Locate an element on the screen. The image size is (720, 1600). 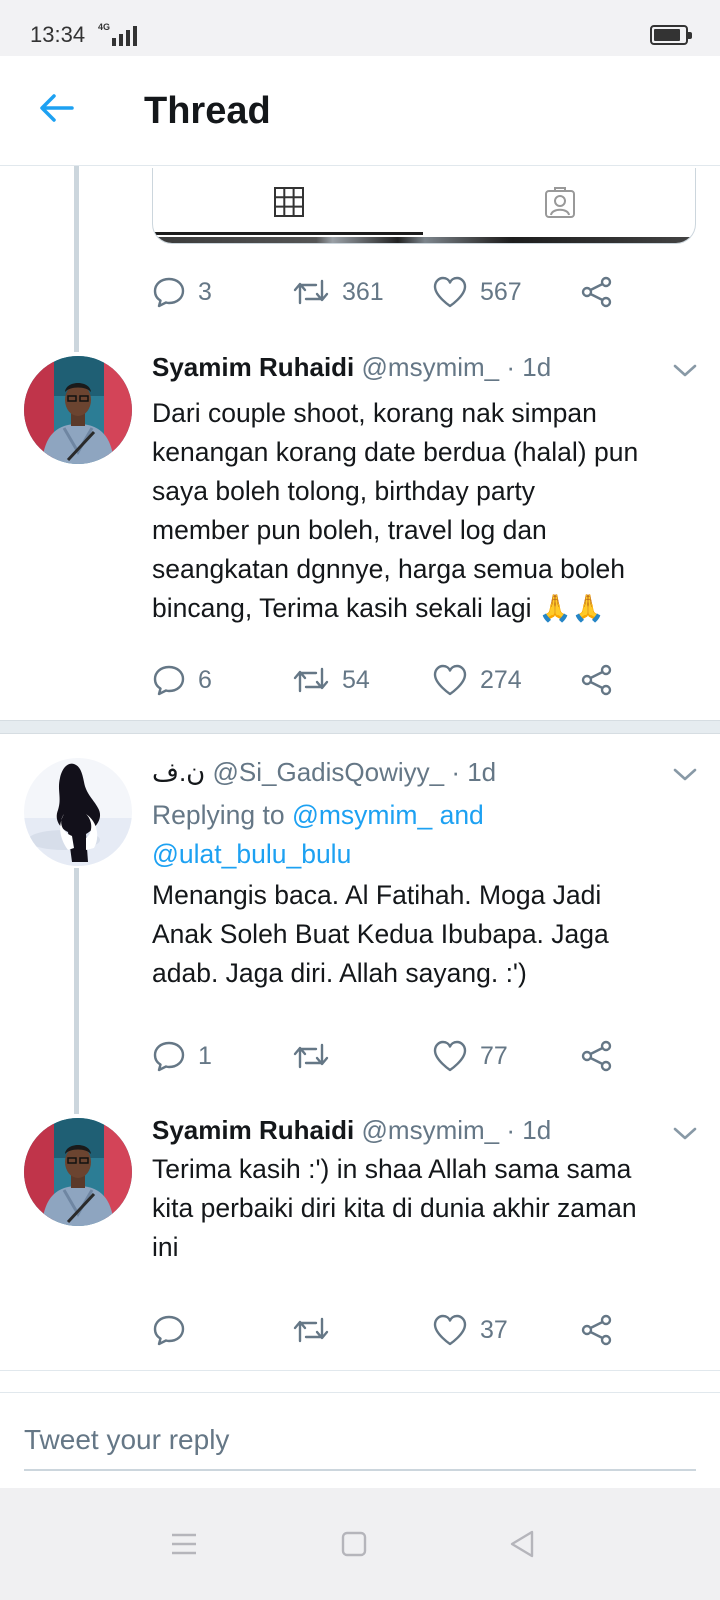
status-bar: 13:34 4G is located at coordinates (360, 28).